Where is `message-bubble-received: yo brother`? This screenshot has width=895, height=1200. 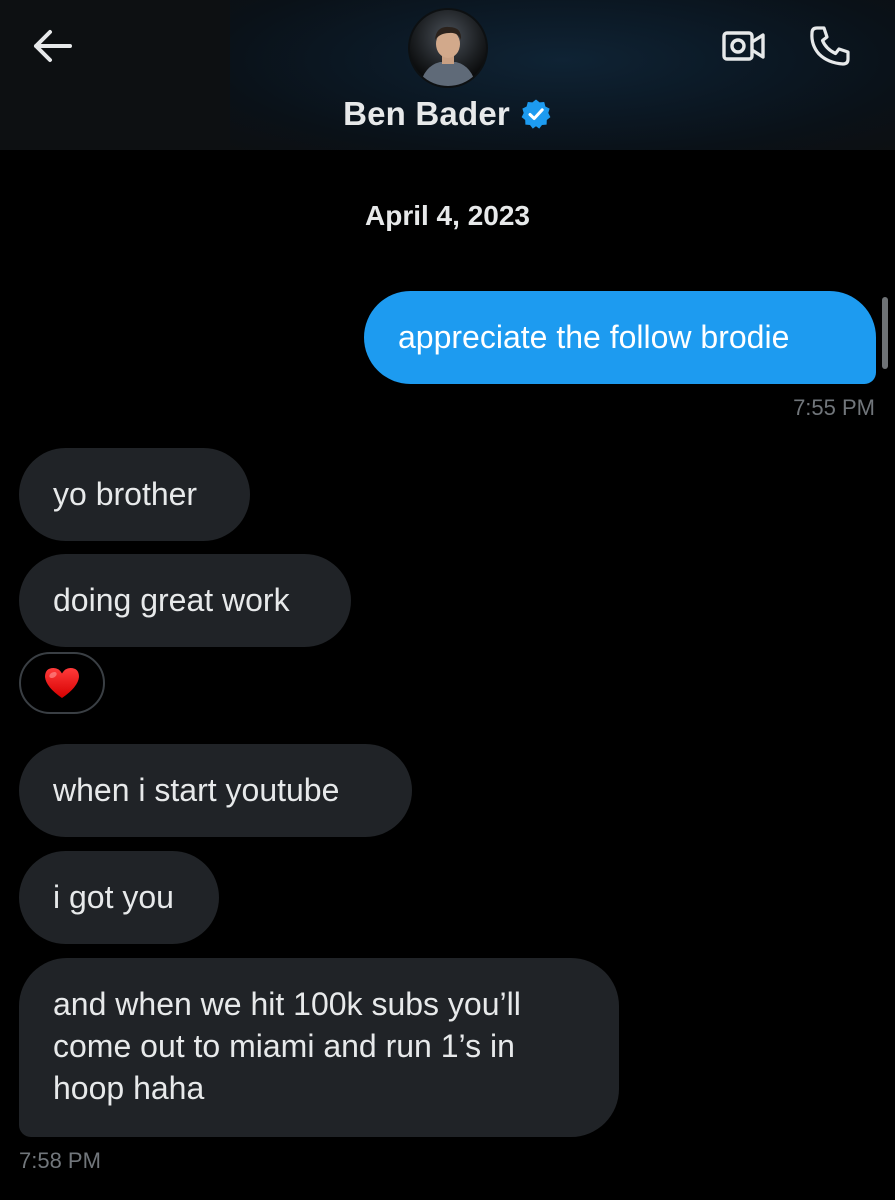 message-bubble-received: yo brother is located at coordinates (134, 494).